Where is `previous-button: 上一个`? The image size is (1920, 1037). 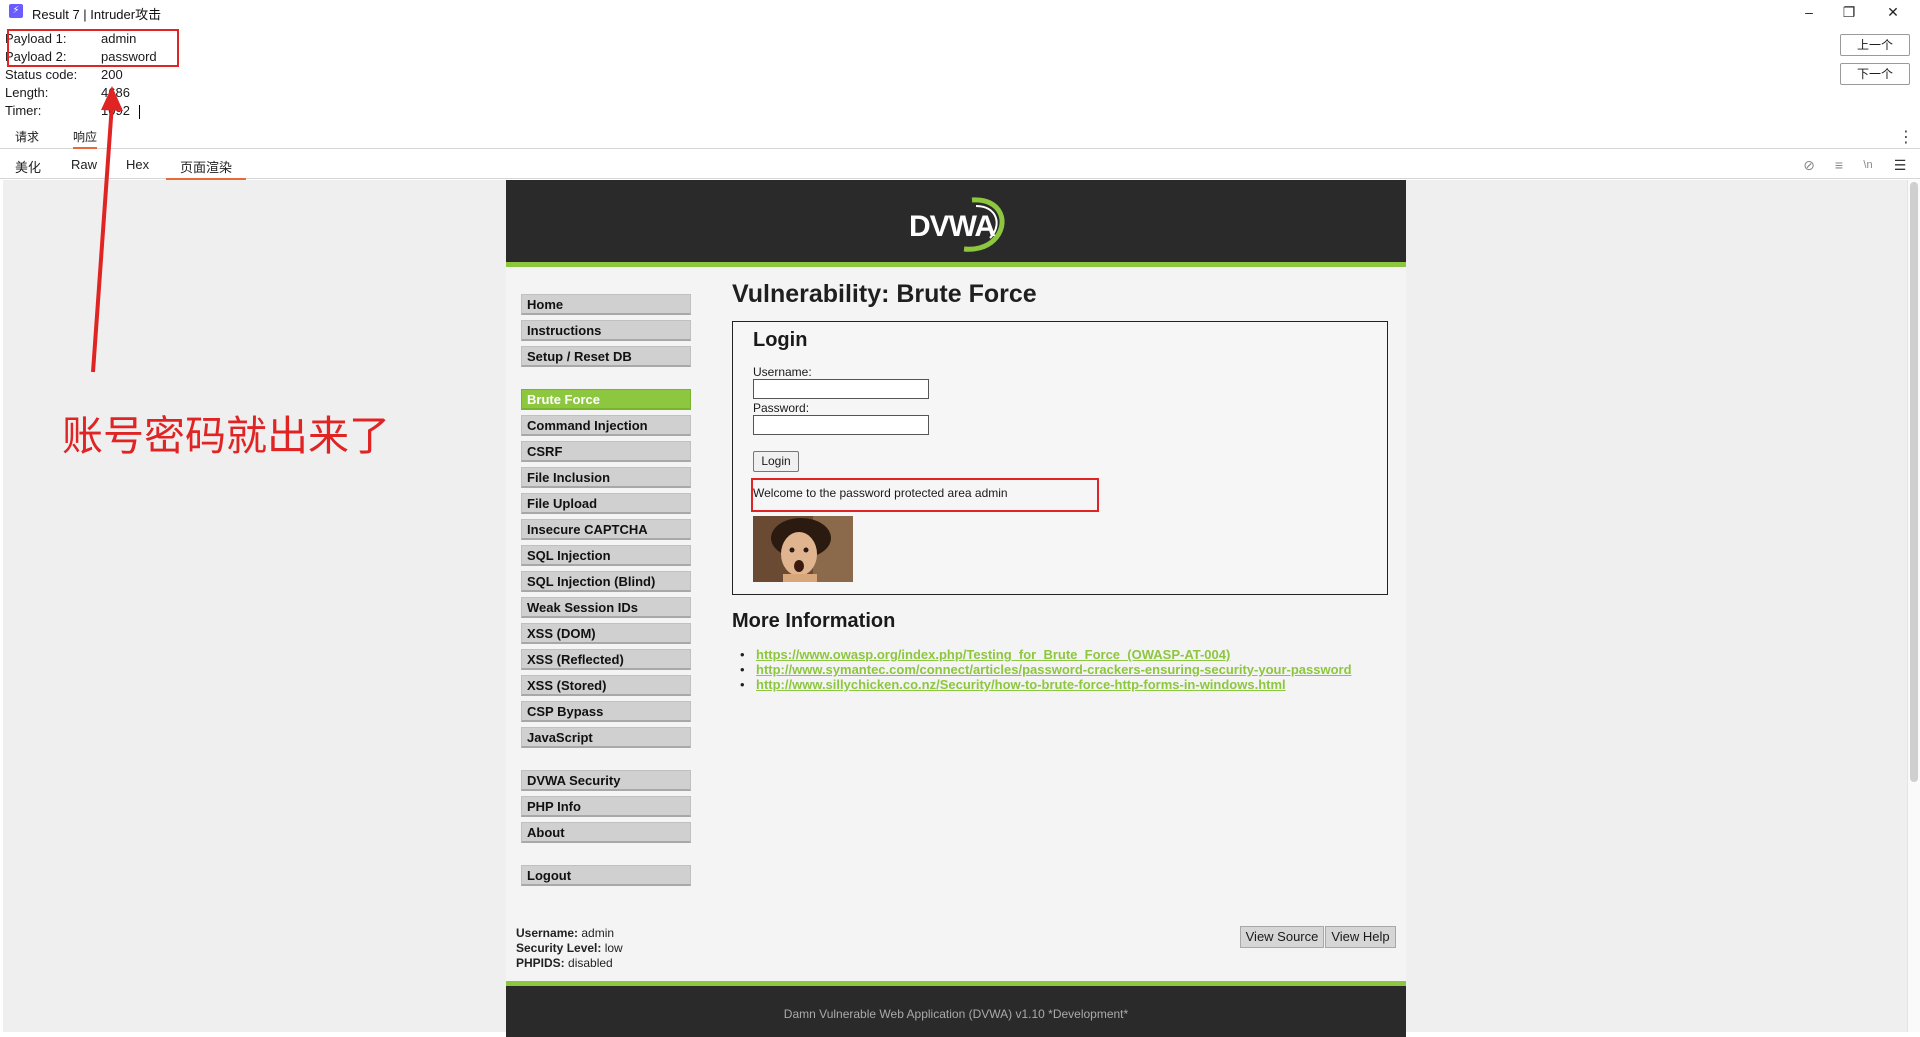
previous-button: 上一个 is located at coordinates (1875, 45).